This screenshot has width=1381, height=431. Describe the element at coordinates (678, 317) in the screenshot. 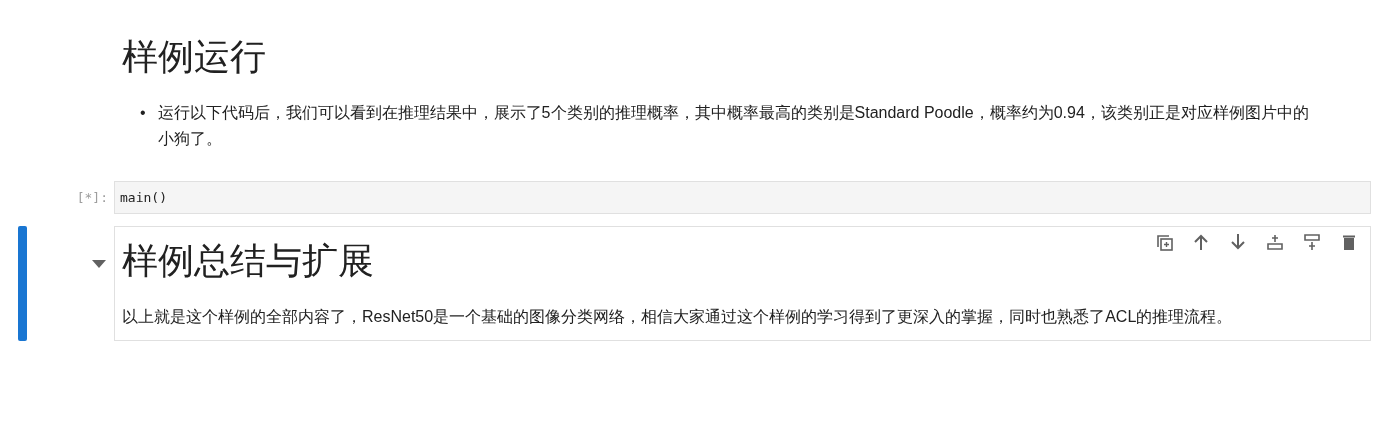

I see `paragraph: 以上就是这个样例的全部内容了，ResNet50是一个基础的图像分类网络，相信大家通过这个样例的学习得到了更深入的掌握，同时也熟悉了ACL的推理流程。` at that location.